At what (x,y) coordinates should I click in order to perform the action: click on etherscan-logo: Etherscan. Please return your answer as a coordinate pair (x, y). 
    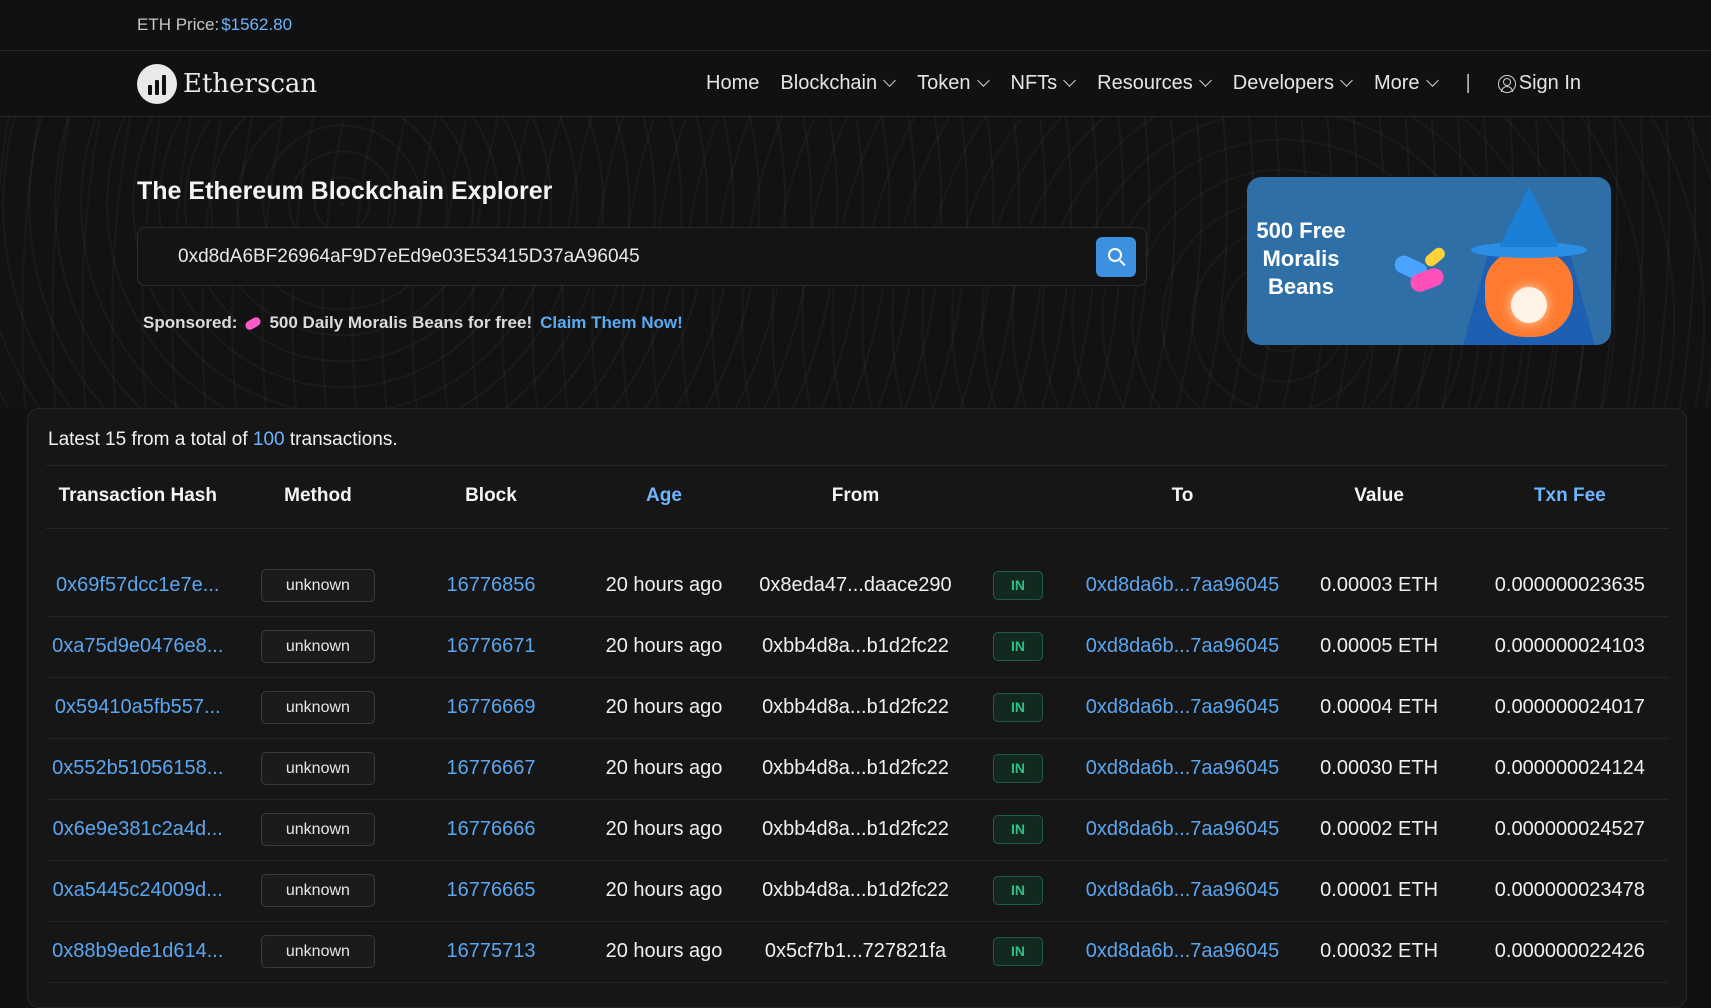
    Looking at the image, I should click on (227, 83).